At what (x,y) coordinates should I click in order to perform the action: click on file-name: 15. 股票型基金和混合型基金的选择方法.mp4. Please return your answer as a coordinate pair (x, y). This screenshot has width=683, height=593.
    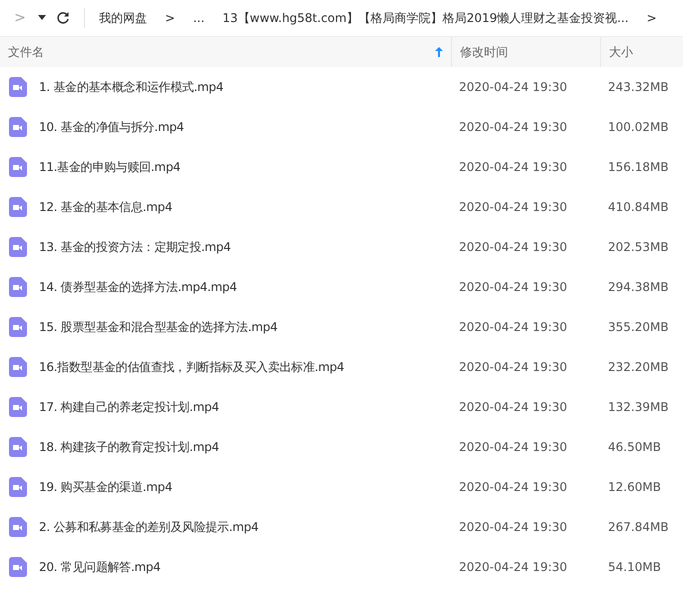
    Looking at the image, I should click on (158, 327).